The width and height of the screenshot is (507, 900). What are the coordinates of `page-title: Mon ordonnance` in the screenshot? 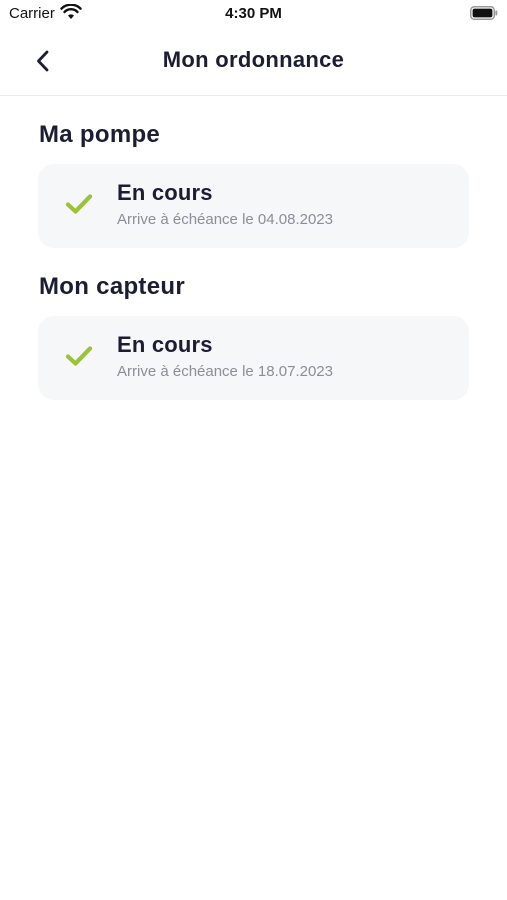 It's located at (253, 59).